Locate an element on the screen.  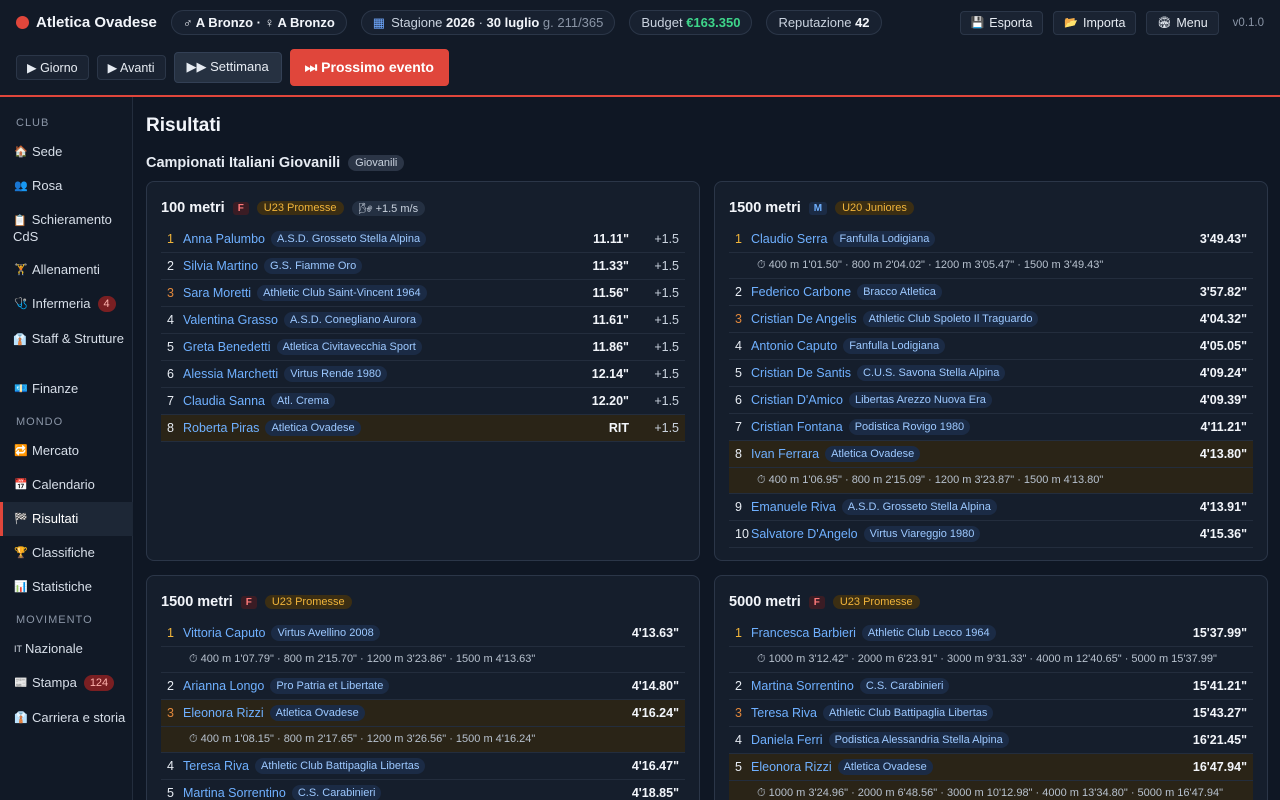
sidebar-item-sede: 🏠 Sede is located at coordinates (66, 152).